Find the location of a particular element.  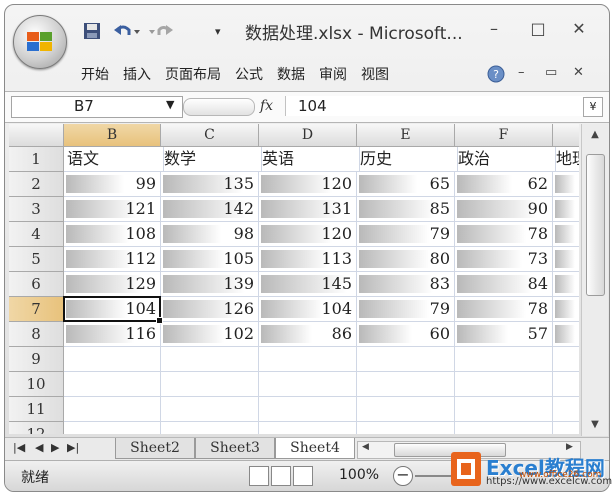

sheet-tab-sheet4: Sheet4 is located at coordinates (315, 448).